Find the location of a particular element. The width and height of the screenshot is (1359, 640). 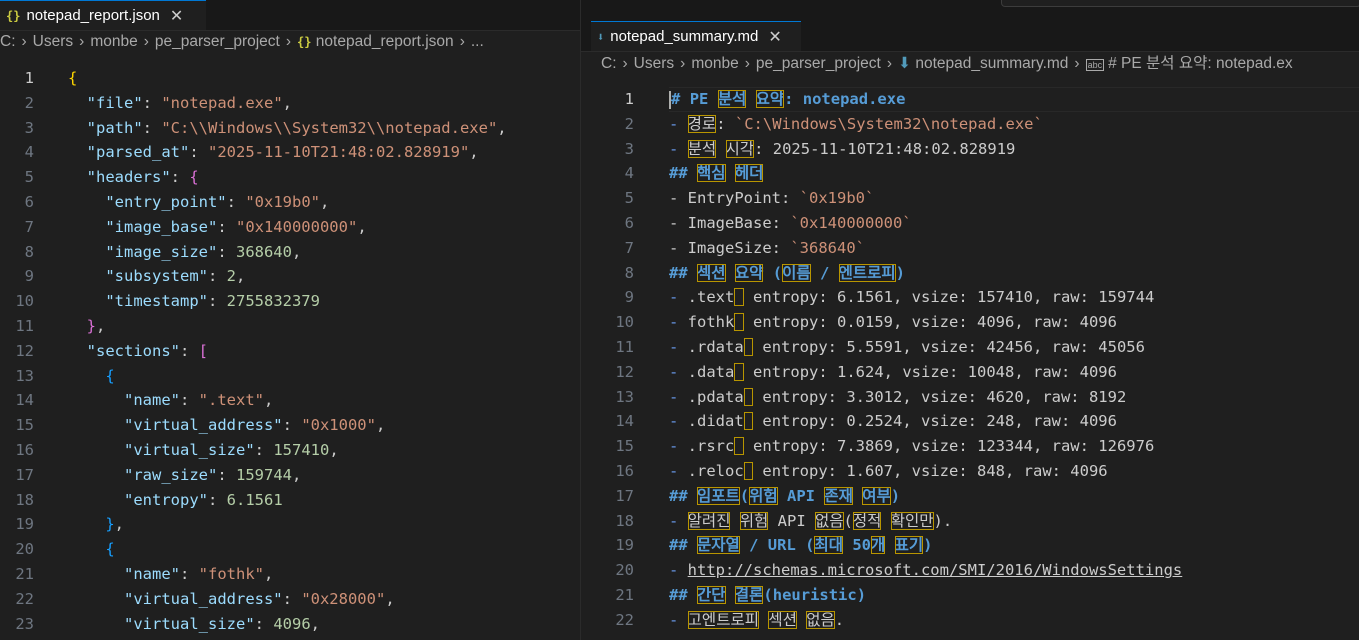

line-number: 13 is located at coordinates (624, 396).